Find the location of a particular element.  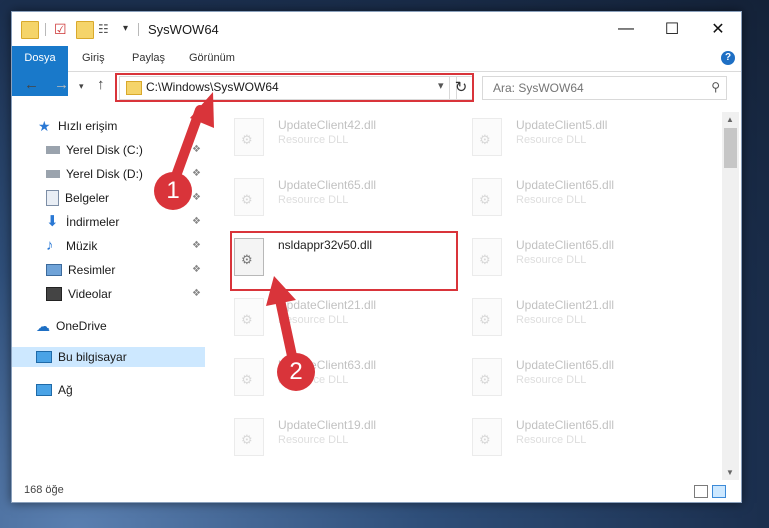

annotation-arrows is located at coordinates (234, 226).